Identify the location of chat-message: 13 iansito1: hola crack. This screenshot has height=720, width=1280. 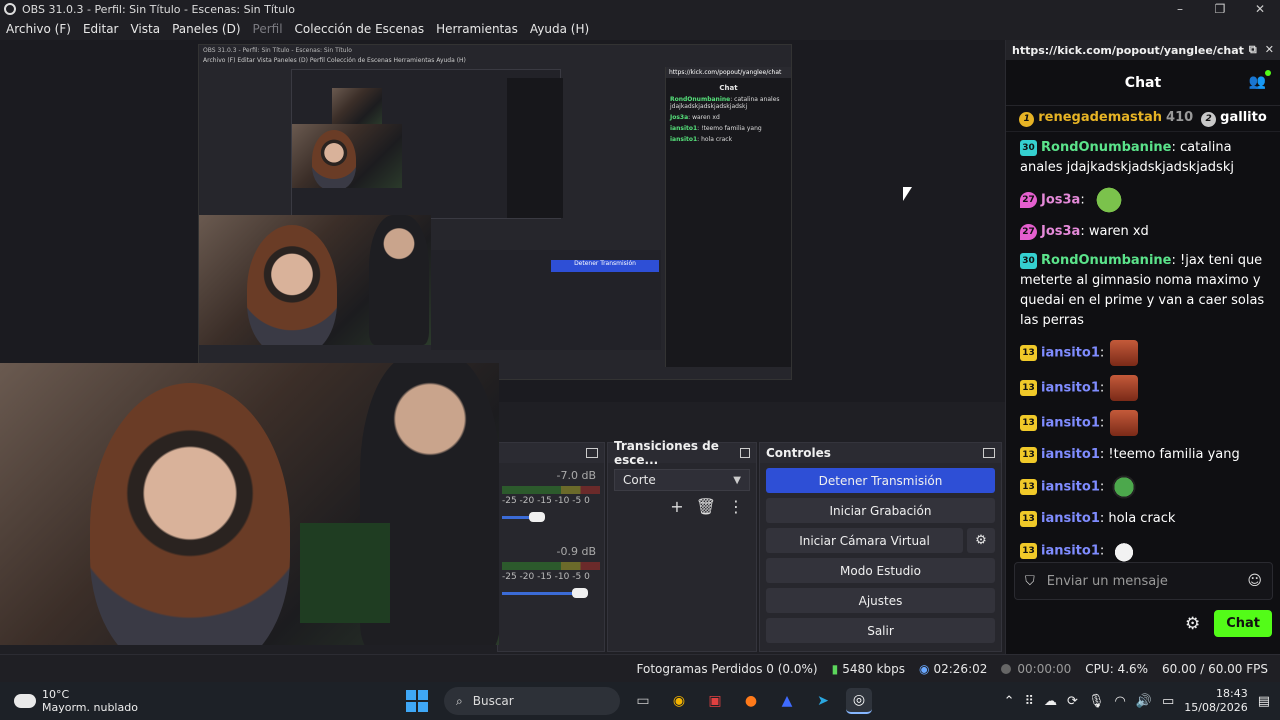
(1145, 519).